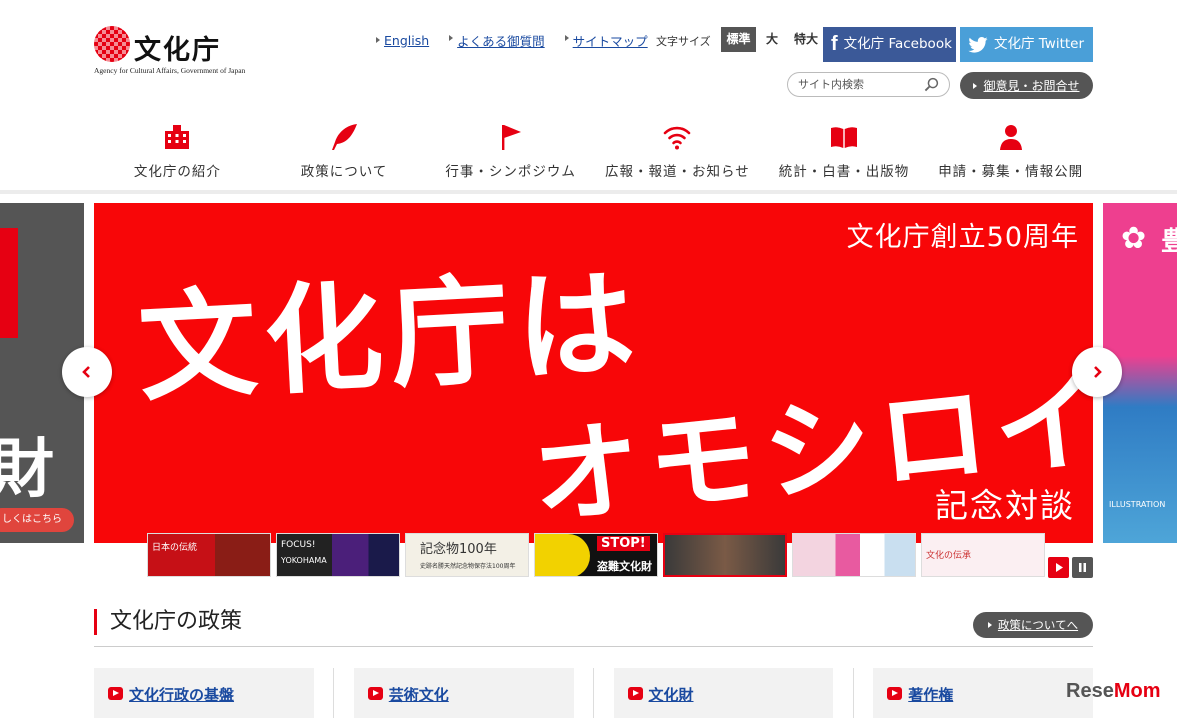  Describe the element at coordinates (723, 693) in the screenshot. I see `policy-card: 文化財` at that location.